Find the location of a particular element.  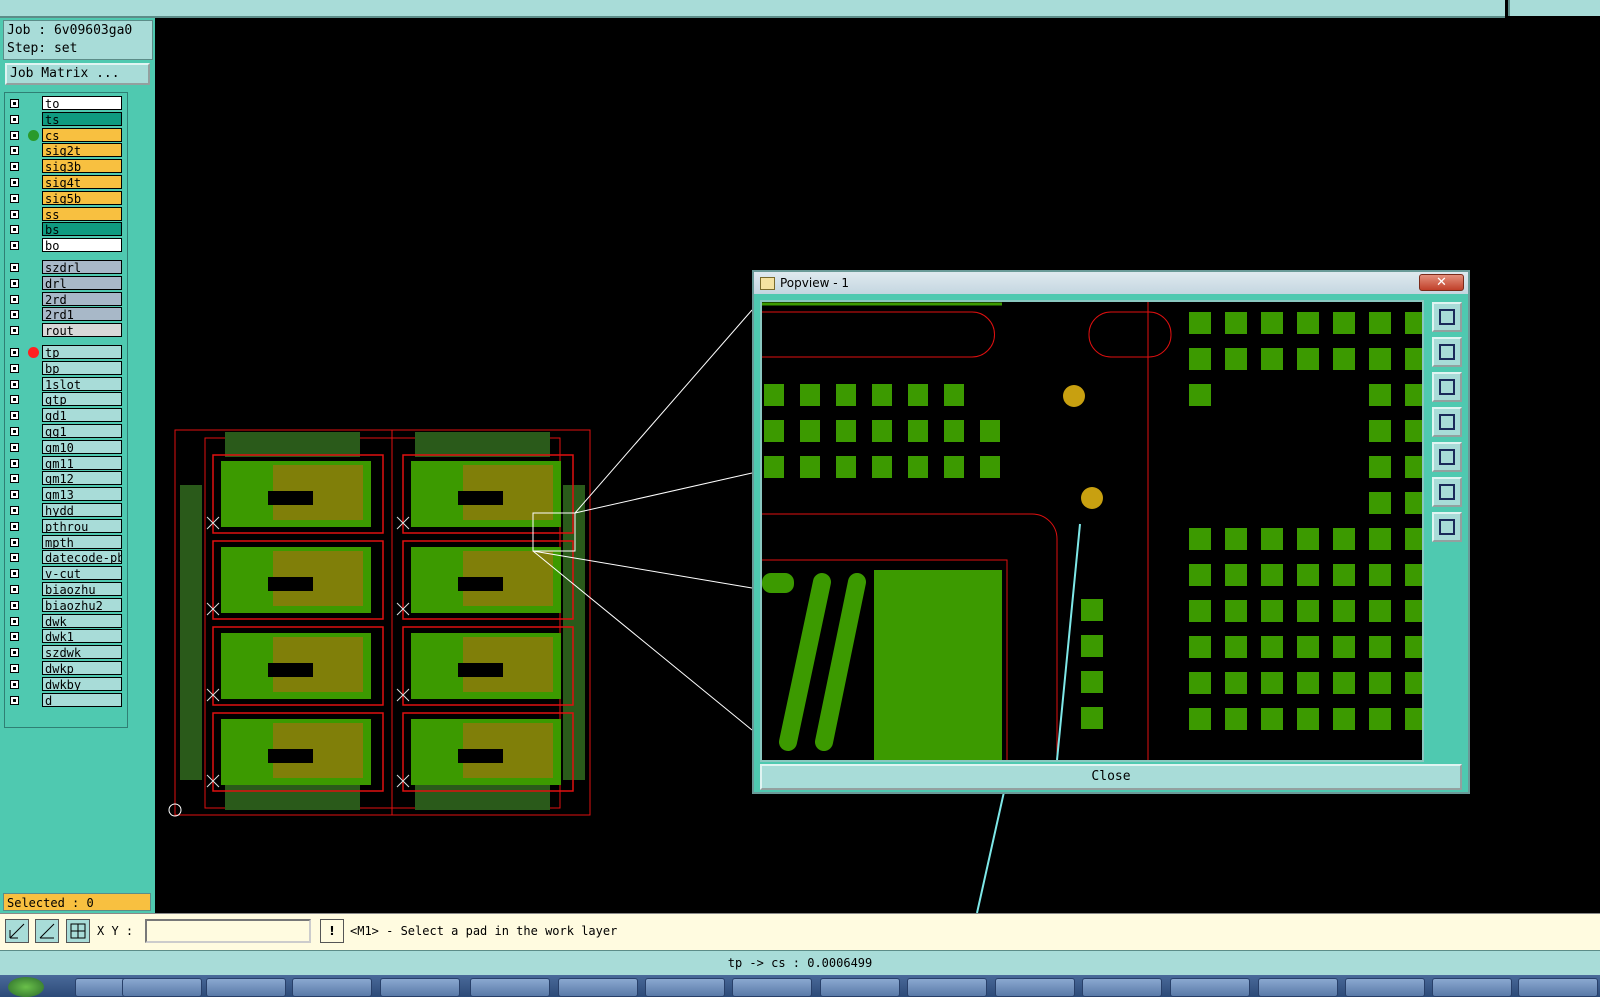

layer-name: biaozhu2 is located at coordinates (82, 604).